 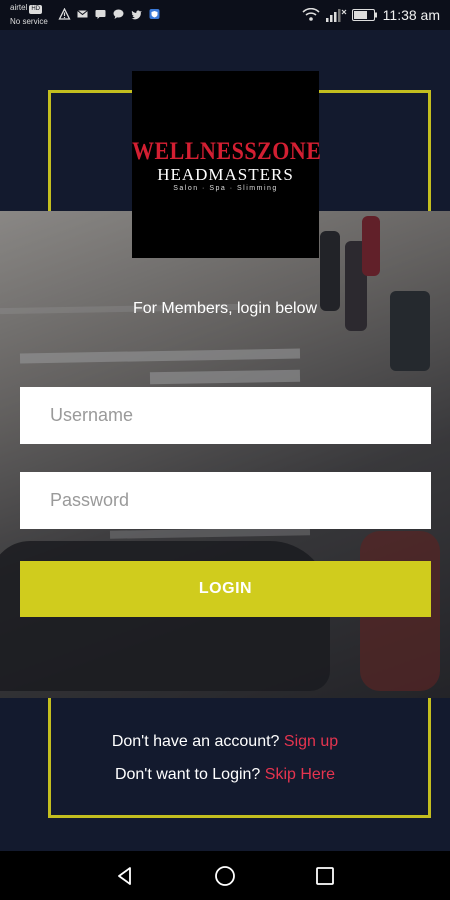 I want to click on recents-button, so click(x=325, y=876).